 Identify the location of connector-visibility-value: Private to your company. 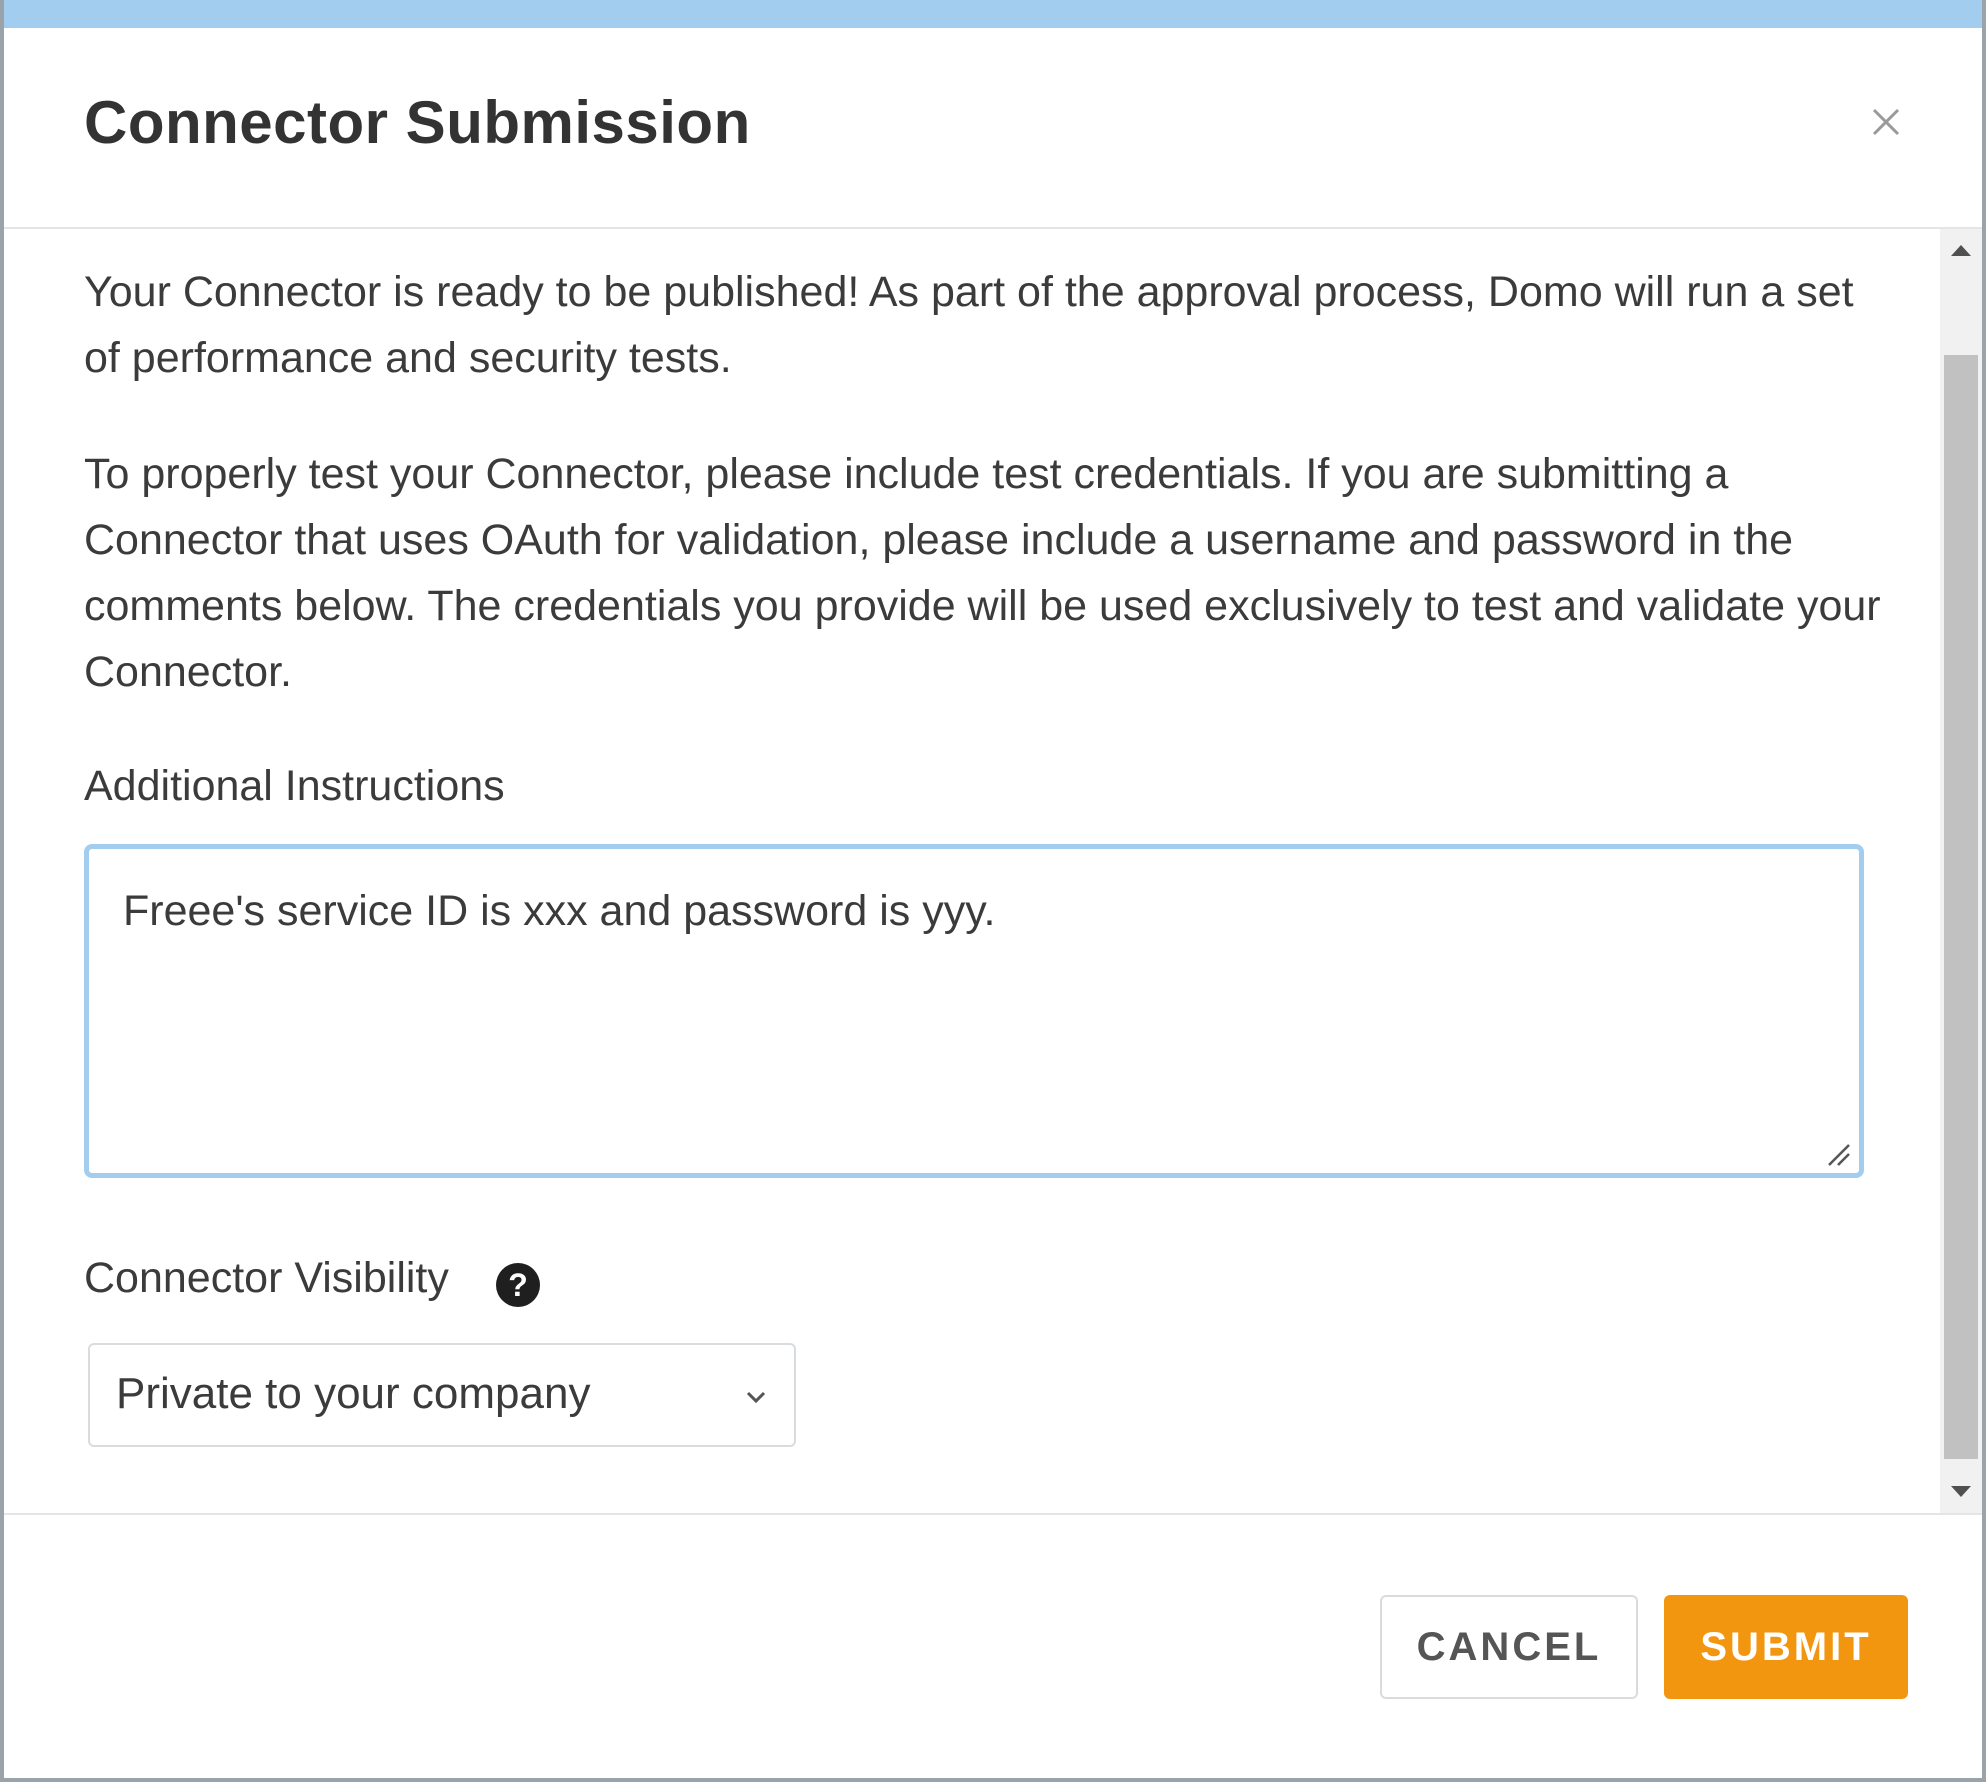
(353, 1393).